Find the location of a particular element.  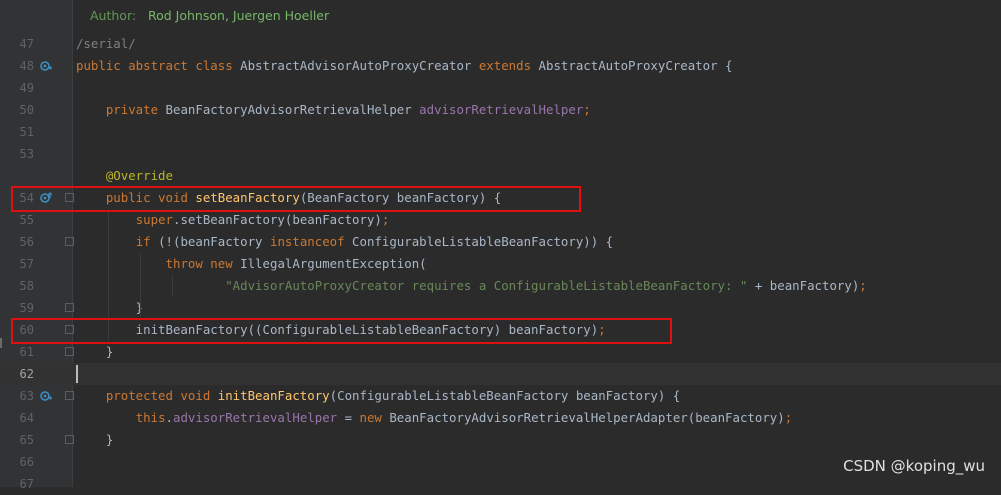

highlight-box-setbeanfactory is located at coordinates (296, 199).